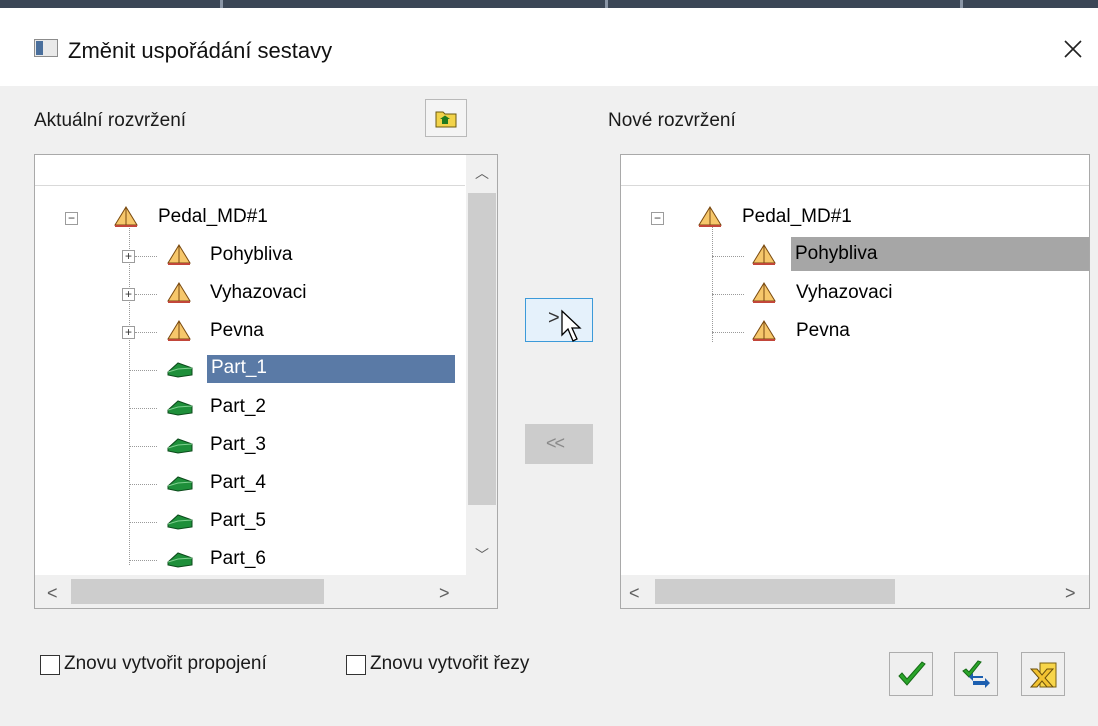  I want to click on recreate-sections-label: Znovu vytvořit řezy, so click(450, 663).